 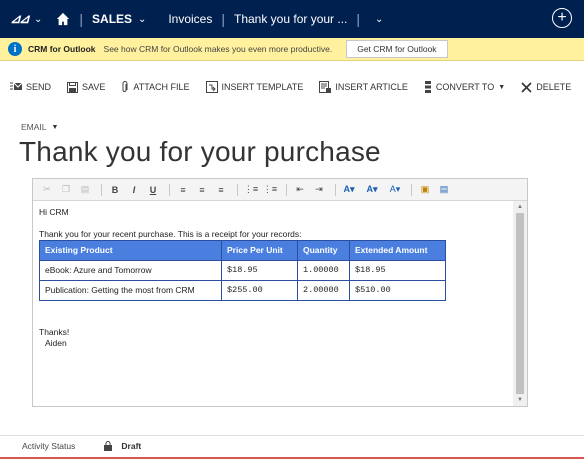 I want to click on entity-selector: EMAIL ▼, so click(x=39, y=127).